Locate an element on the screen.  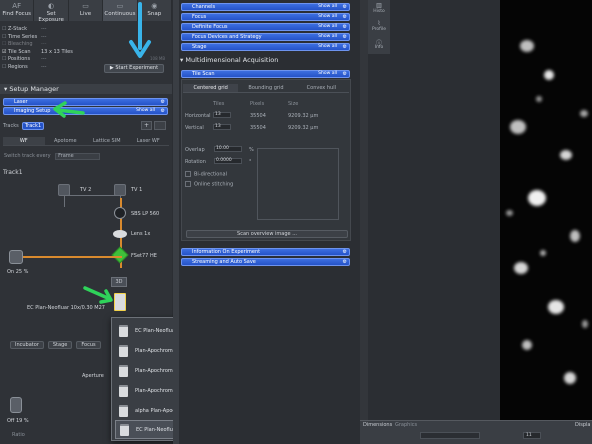
vertical-size: 9209.32 µm is located at coordinates (303, 128).